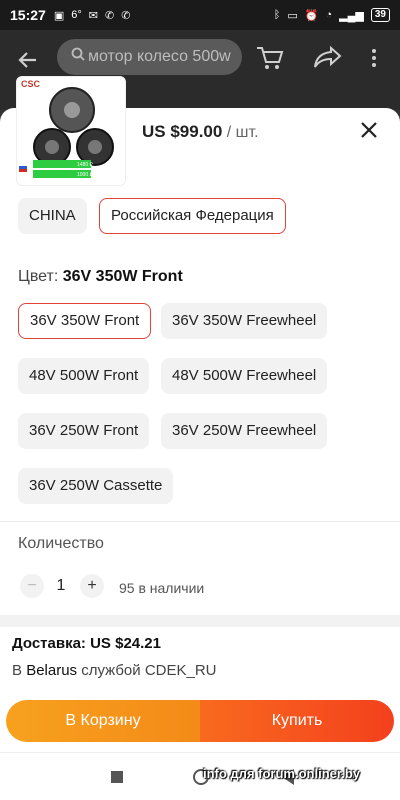  Describe the element at coordinates (52, 670) in the screenshot. I see `delivery-country: Belarus` at that location.